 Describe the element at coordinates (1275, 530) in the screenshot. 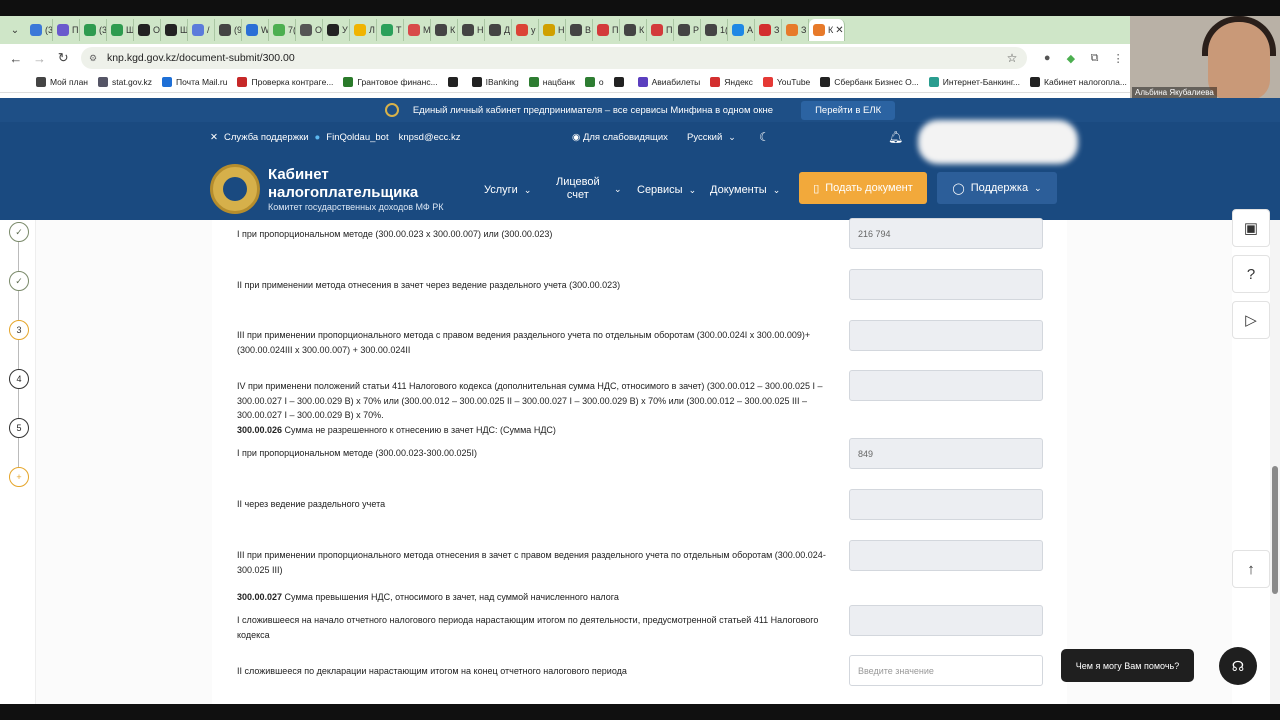

I see `scrollbar-thumb` at that location.